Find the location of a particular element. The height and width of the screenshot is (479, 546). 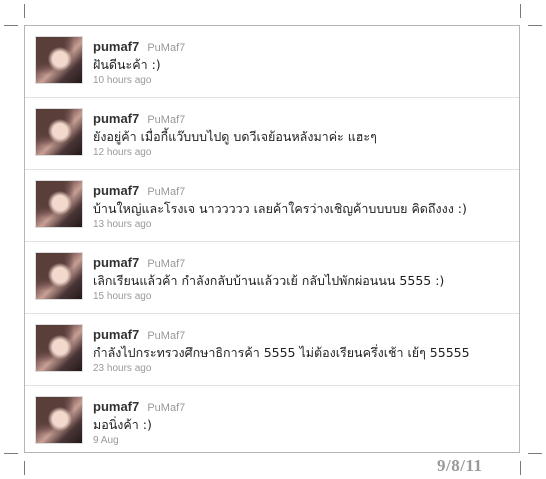

tweet-timestamp-link: 12 hours ago is located at coordinates (122, 152).